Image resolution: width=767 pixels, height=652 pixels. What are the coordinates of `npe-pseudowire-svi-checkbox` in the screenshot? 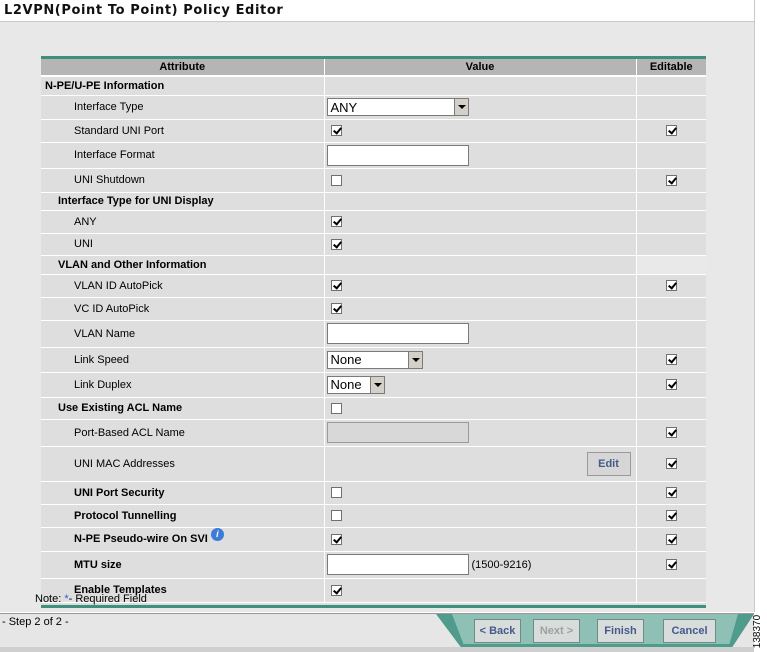 It's located at (336, 539).